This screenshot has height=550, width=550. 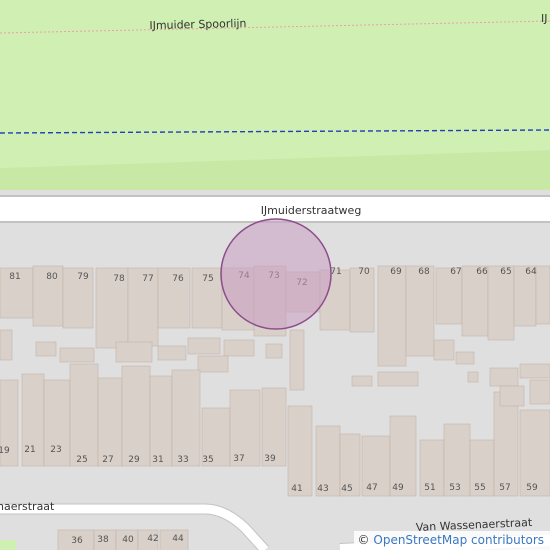 I want to click on house-number-label: 39, so click(x=270, y=459).